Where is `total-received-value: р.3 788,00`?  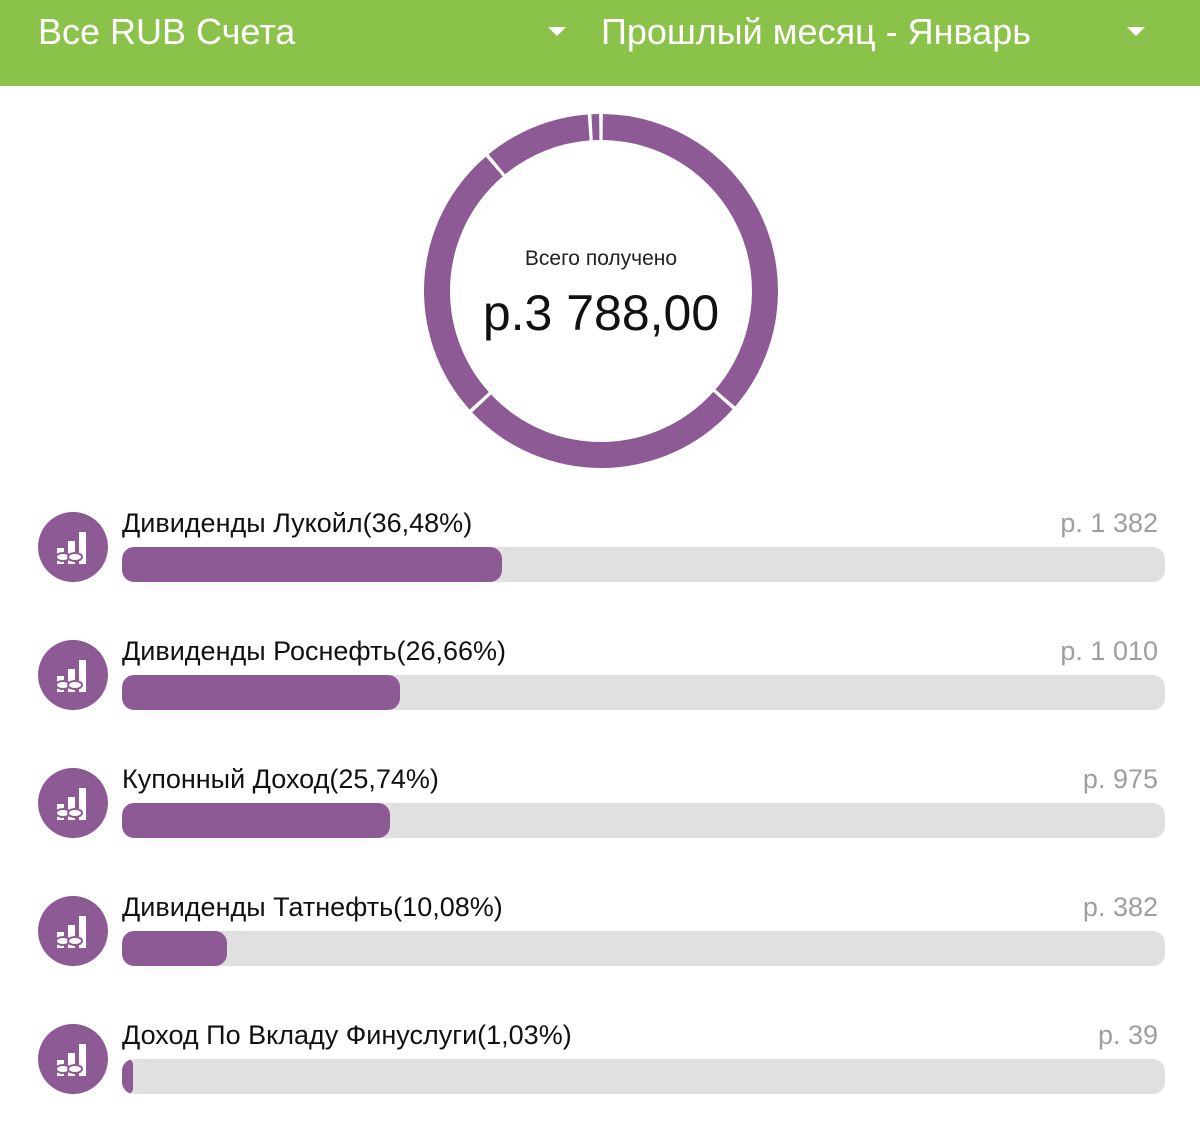 total-received-value: р.3 788,00 is located at coordinates (601, 313).